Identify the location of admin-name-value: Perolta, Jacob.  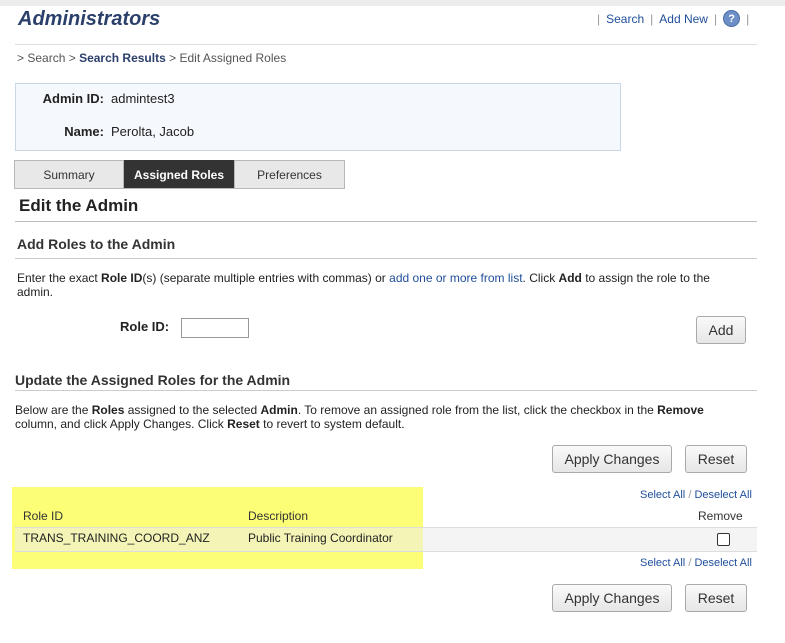
(153, 131).